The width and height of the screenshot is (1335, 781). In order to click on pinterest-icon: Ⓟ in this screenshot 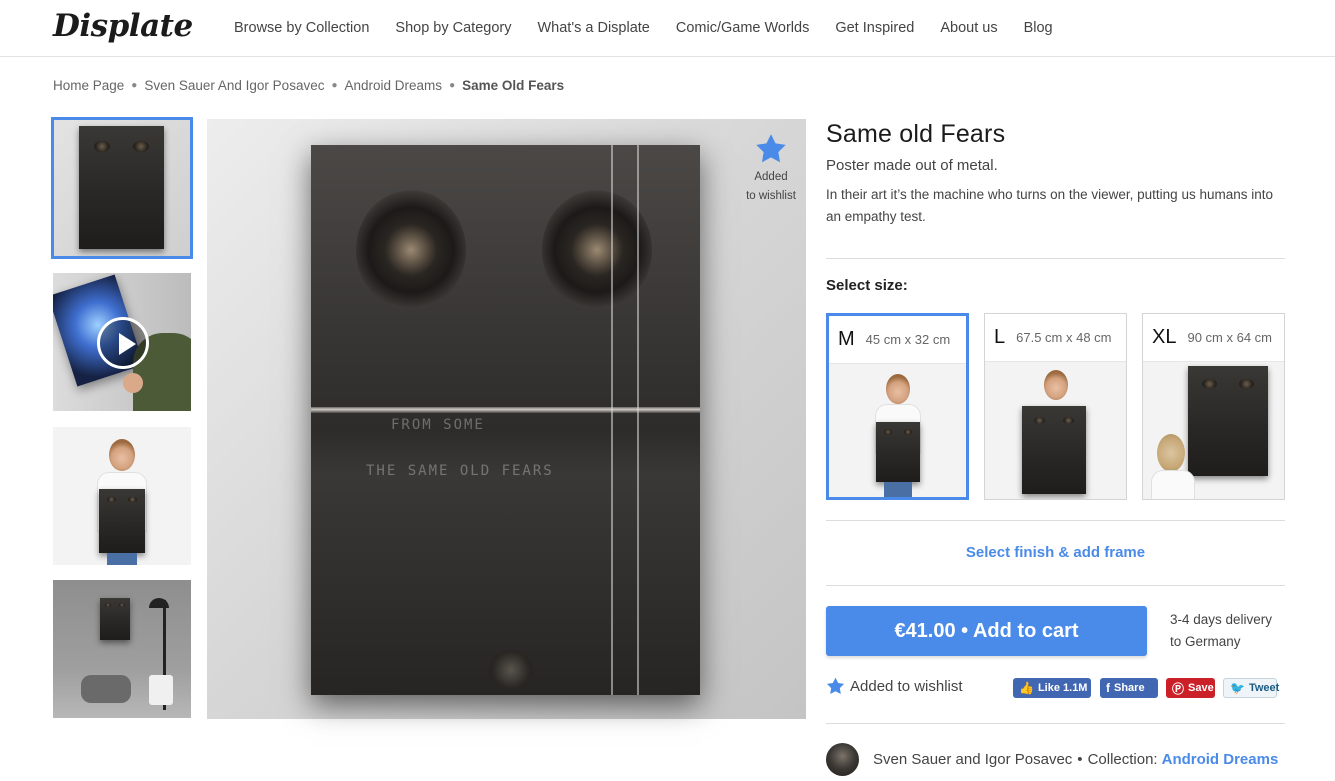, I will do `click(1178, 688)`.